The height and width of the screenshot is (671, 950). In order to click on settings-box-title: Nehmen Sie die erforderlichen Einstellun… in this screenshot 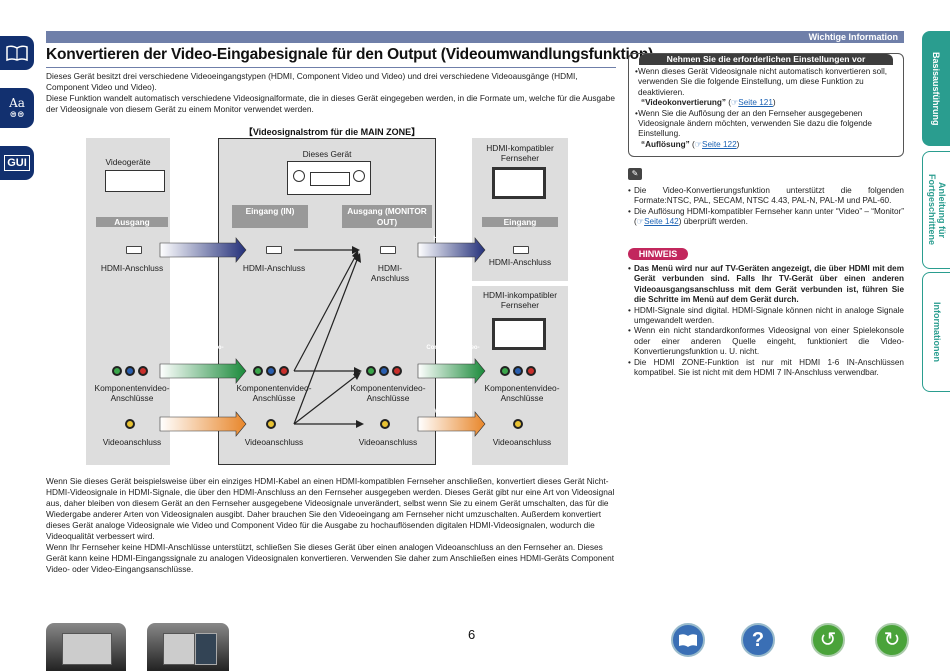, I will do `click(766, 59)`.